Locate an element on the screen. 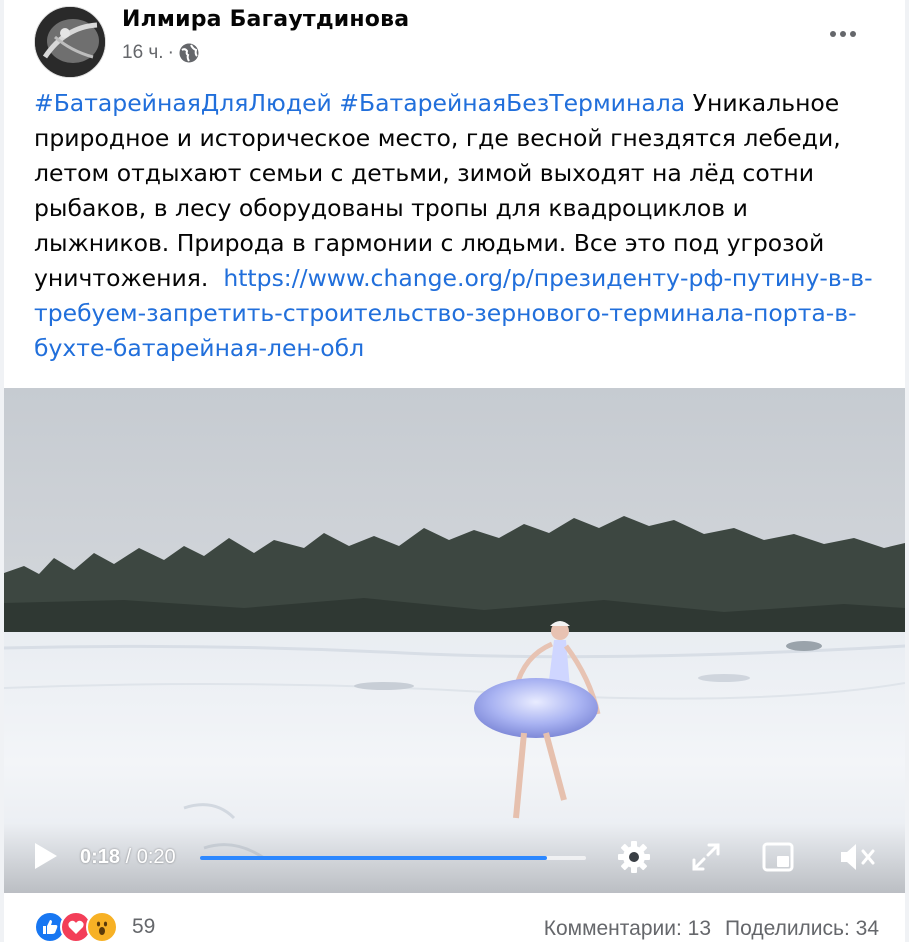  post-meta: 16 ч. · is located at coordinates (161, 53).